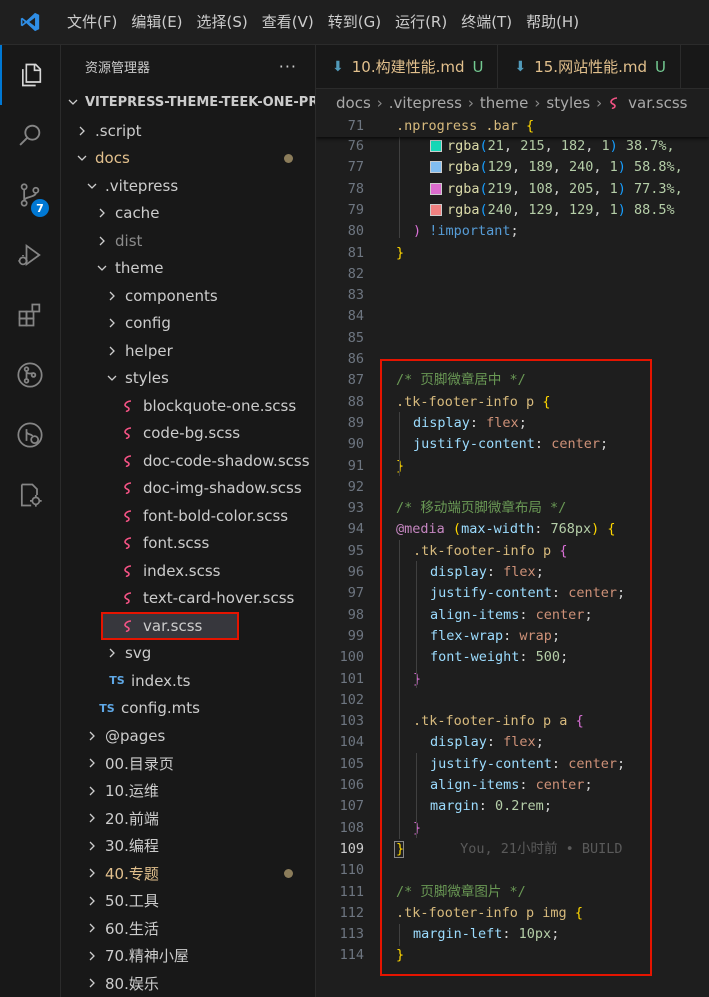 The width and height of the screenshot is (709, 997). I want to click on line-number: 87, so click(355, 380).